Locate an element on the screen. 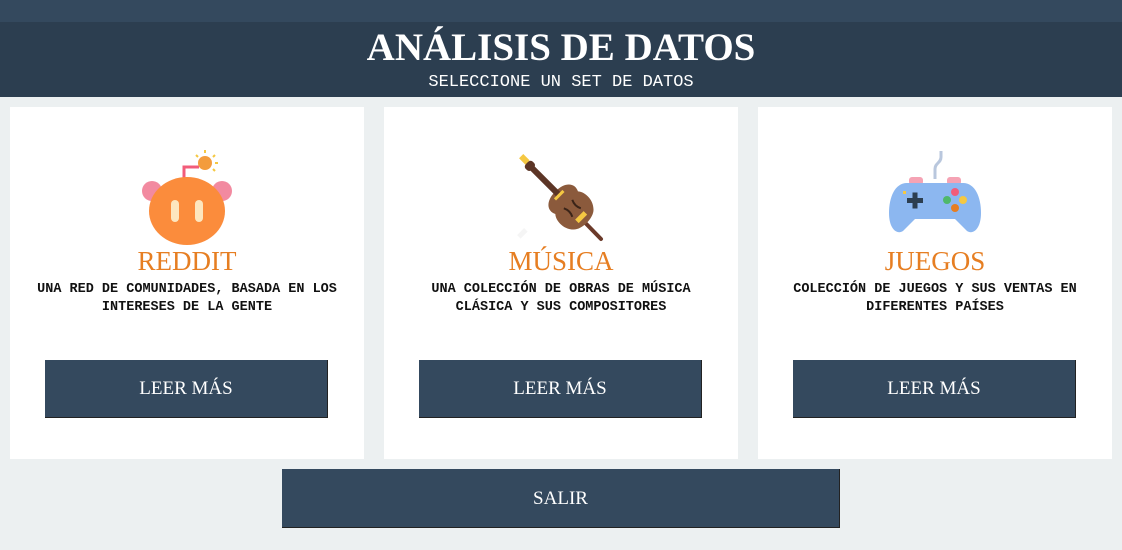 This screenshot has height=550, width=1122. leer-mas-reddit-button: LEER MÁS is located at coordinates (186, 389).